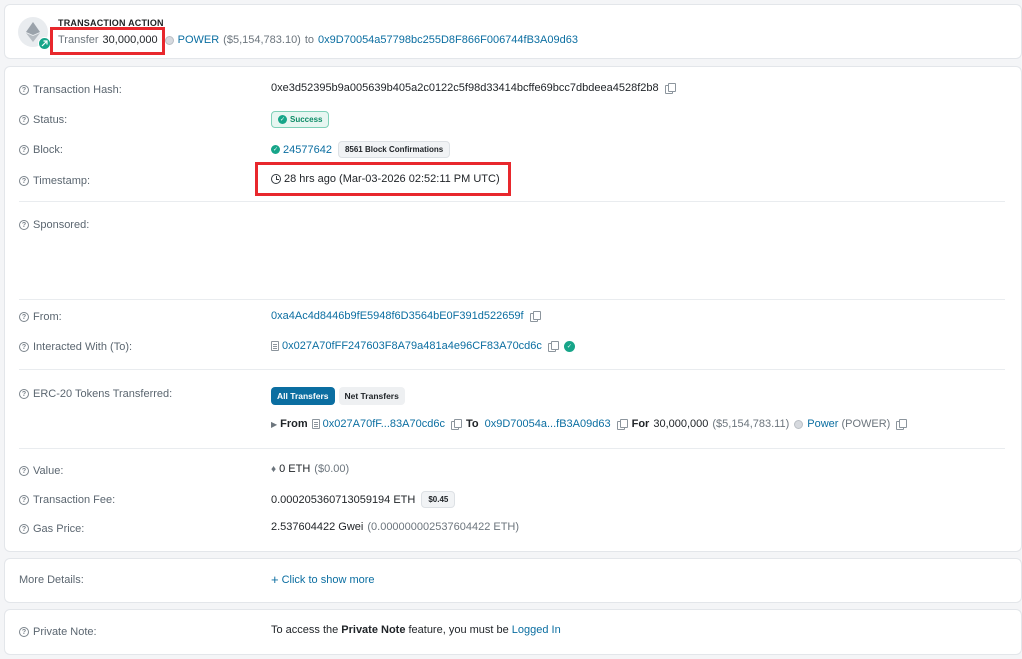 This screenshot has width=1022, height=659. I want to click on show-more-link: Click to show more, so click(328, 580).